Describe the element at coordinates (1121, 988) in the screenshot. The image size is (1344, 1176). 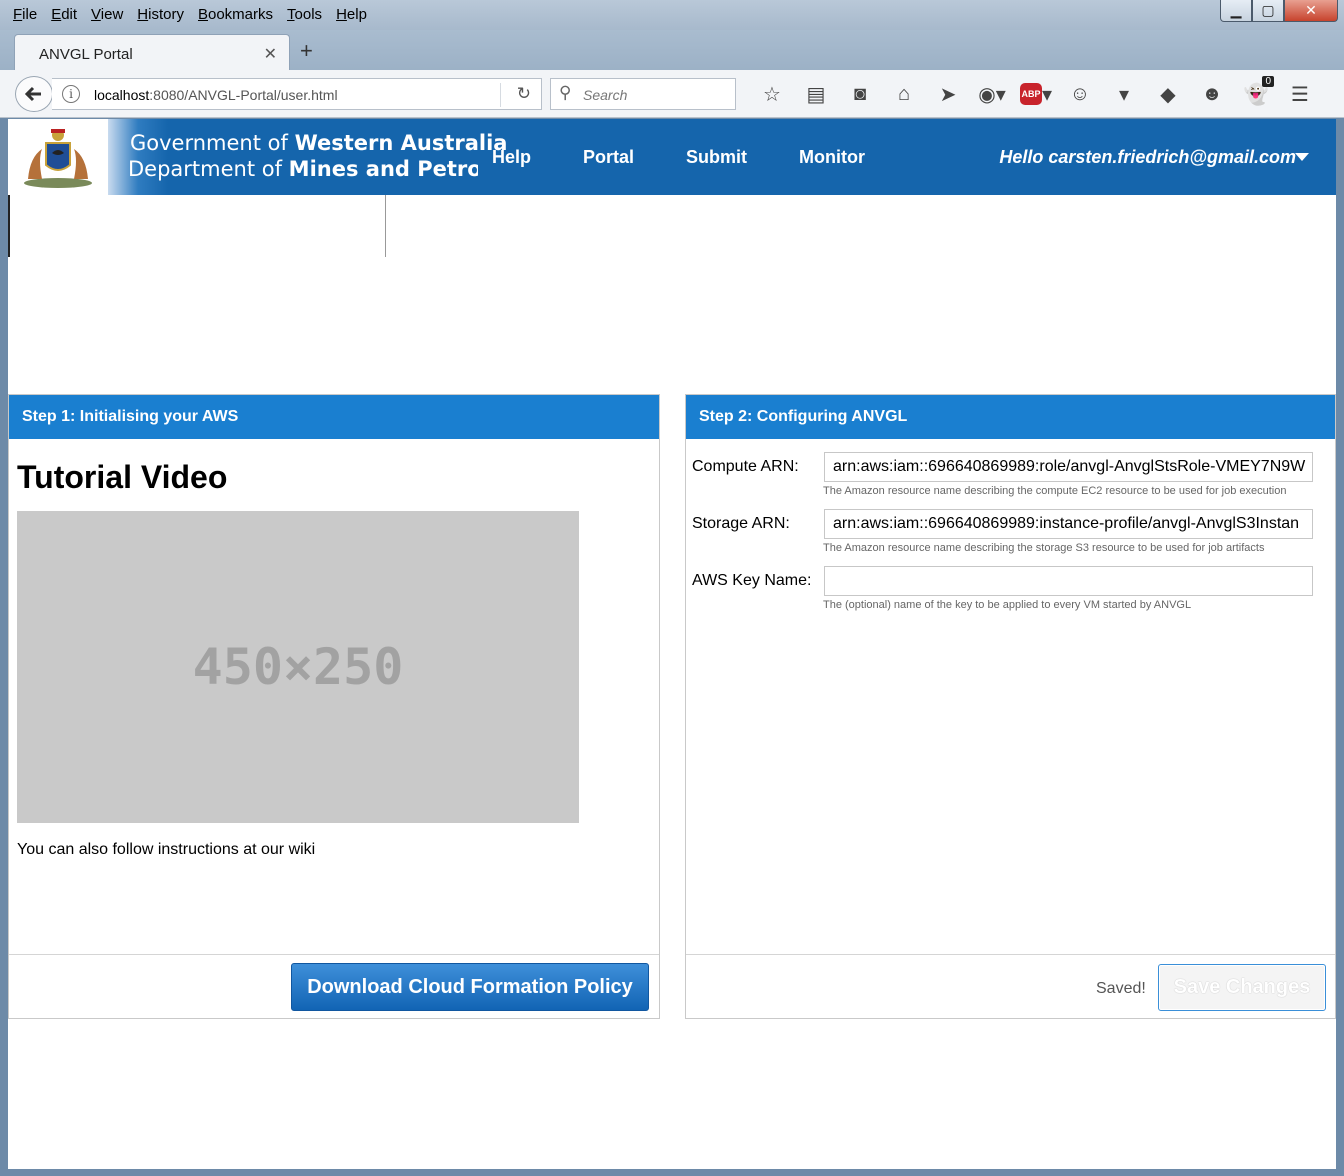
I see `saved-status: Saved!` at that location.